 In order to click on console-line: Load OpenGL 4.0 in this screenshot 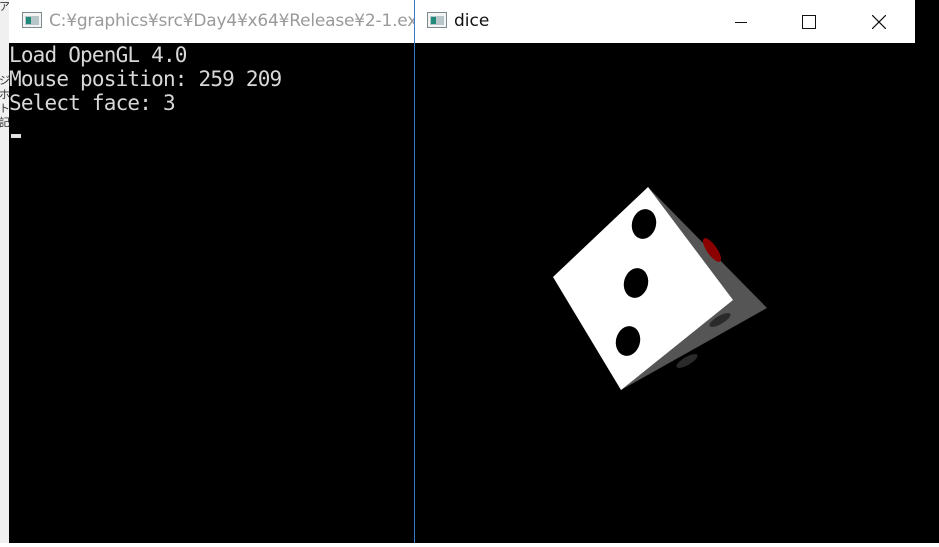, I will do `click(98, 55)`.